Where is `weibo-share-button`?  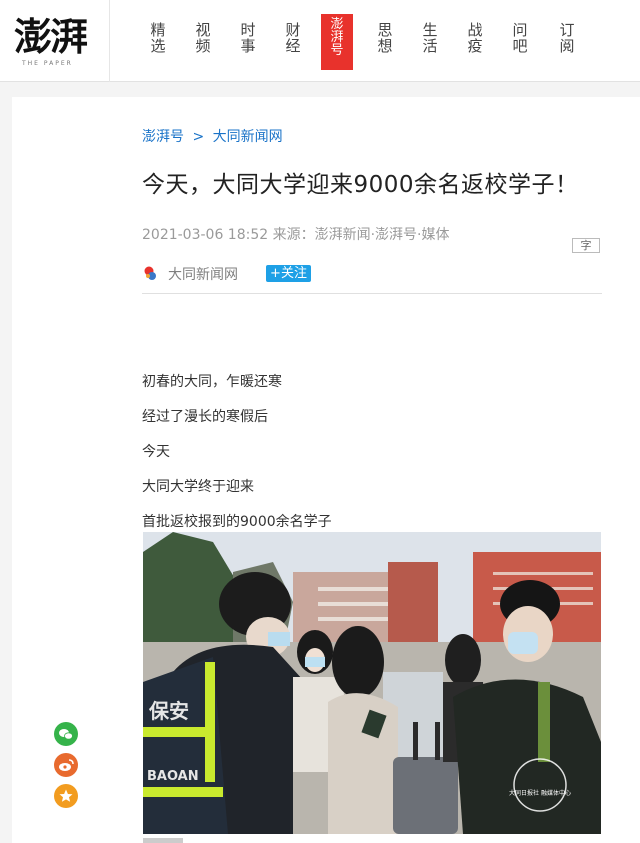 weibo-share-button is located at coordinates (66, 765).